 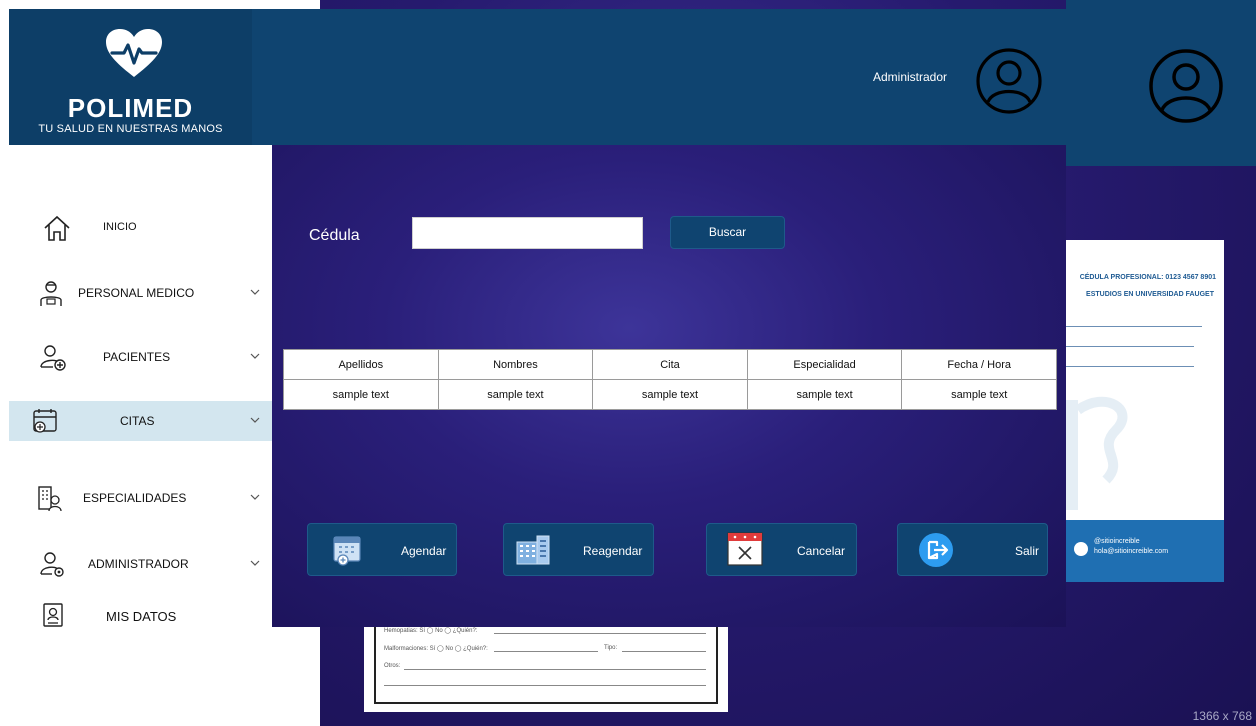 What do you see at coordinates (1150, 294) in the screenshot?
I see `card-text-line: ESTUDIOS EN UNIVERSIDAD FAUGET` at bounding box center [1150, 294].